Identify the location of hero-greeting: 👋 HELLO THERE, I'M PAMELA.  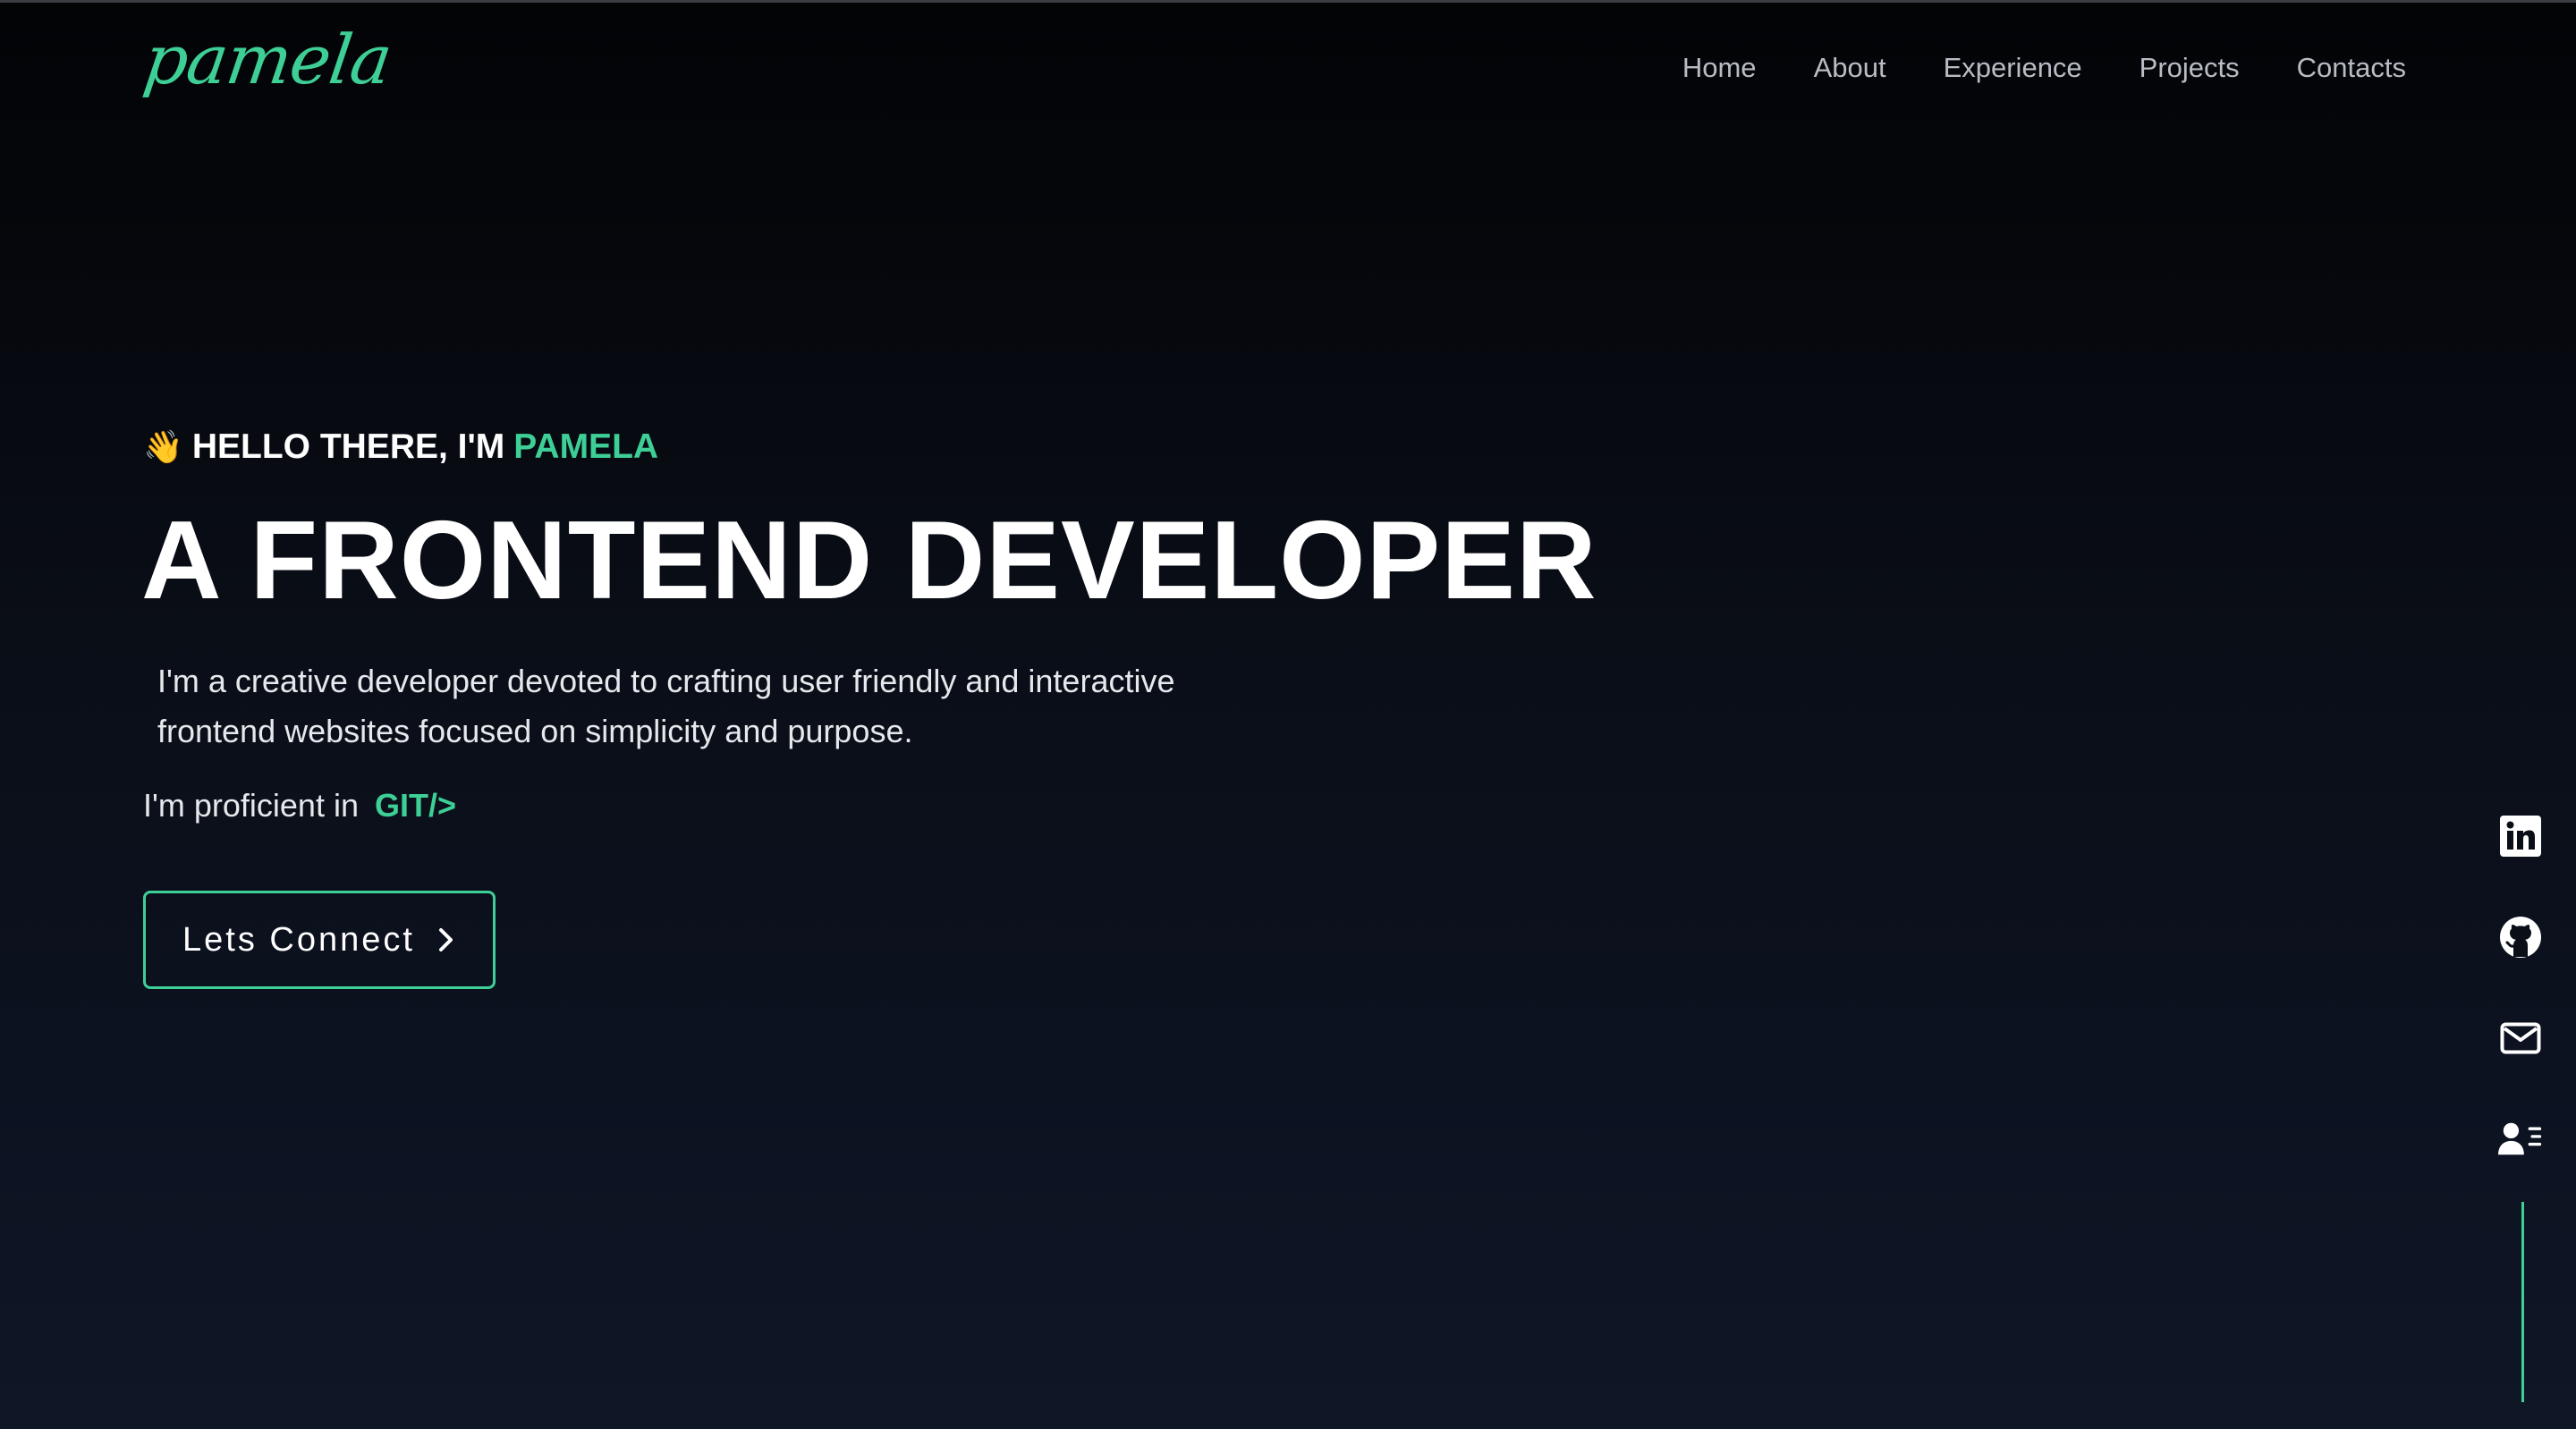
(400, 447).